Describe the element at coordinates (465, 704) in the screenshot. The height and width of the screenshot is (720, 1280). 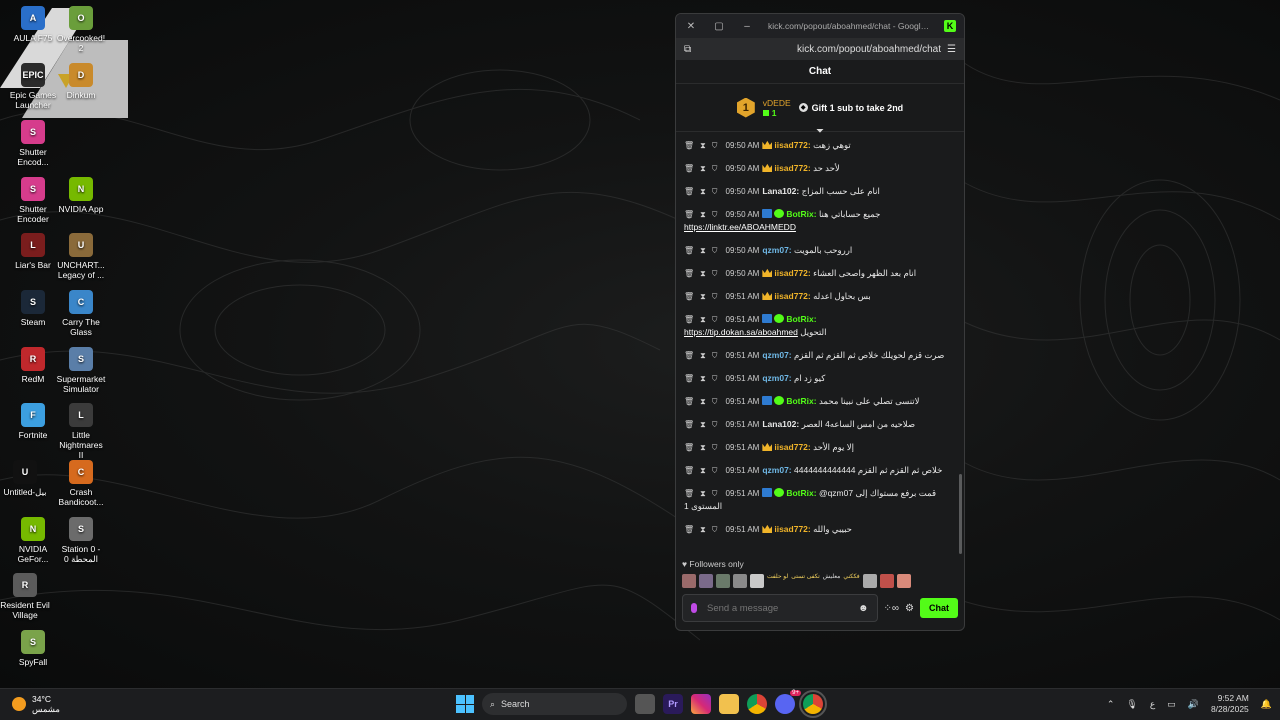
I see `windows-start-icon` at that location.